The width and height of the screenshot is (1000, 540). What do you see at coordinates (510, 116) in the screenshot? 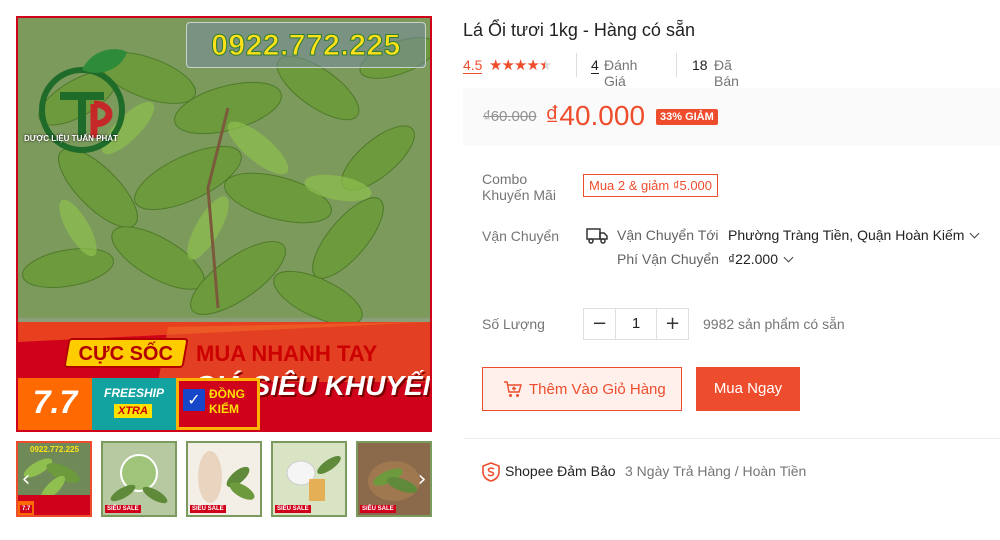
I see `original-price: ₫60.000` at bounding box center [510, 116].